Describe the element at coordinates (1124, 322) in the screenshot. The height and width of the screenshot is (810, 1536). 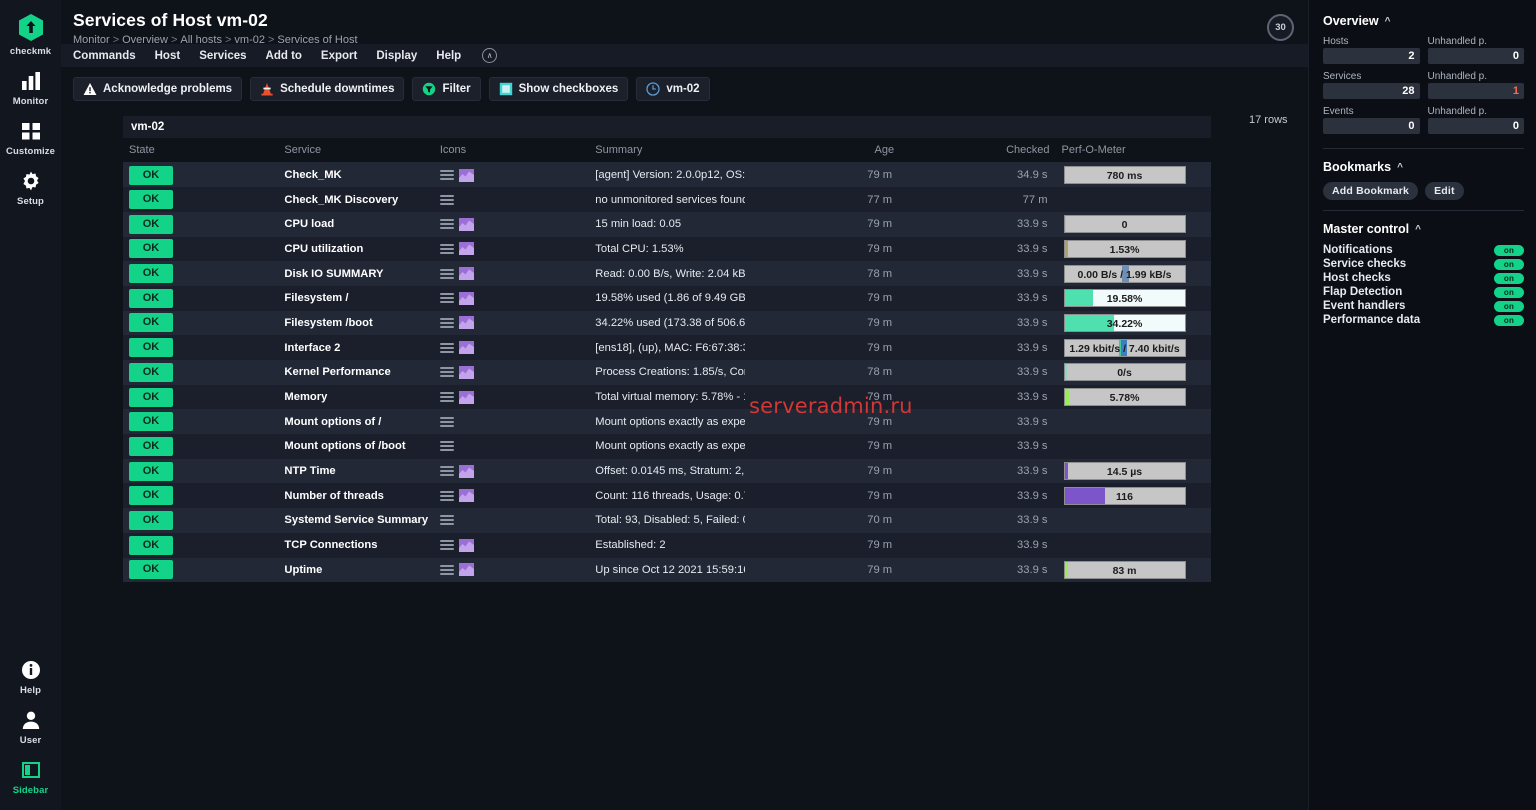
I see `perf-o-meter: 34.22%` at that location.